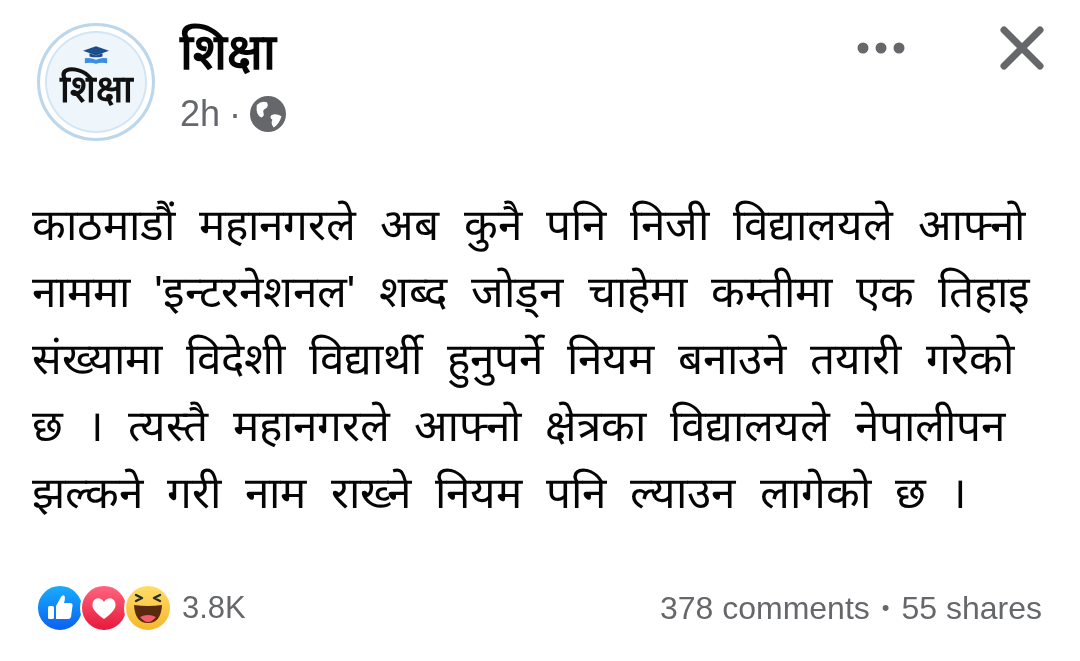 The width and height of the screenshot is (1080, 661). Describe the element at coordinates (1022, 48) in the screenshot. I see `close-icon` at that location.